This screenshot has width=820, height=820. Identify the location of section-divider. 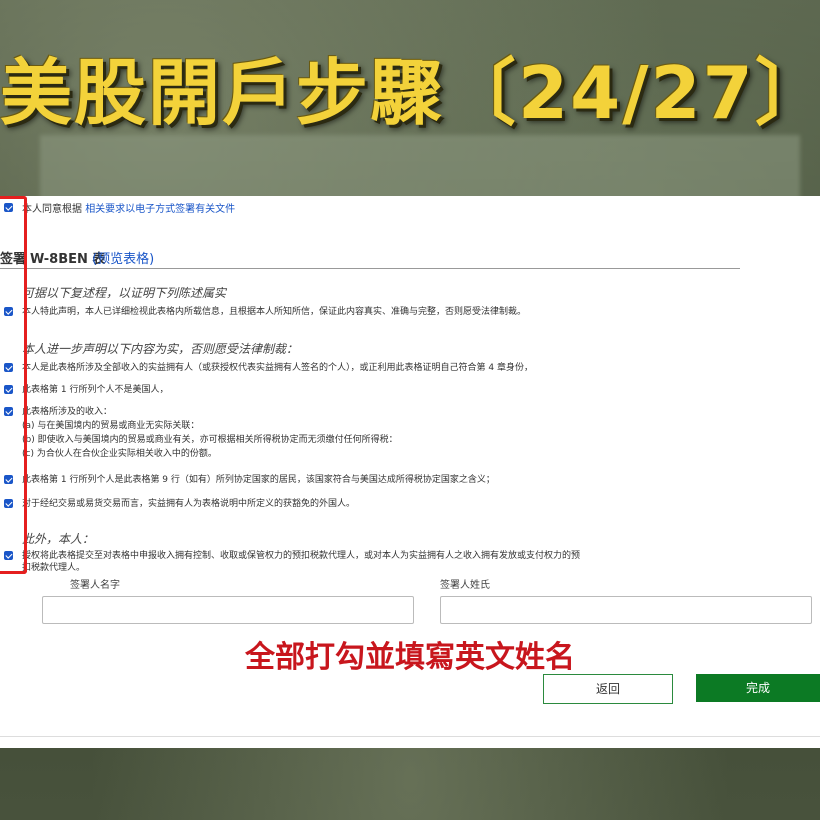
(370, 268).